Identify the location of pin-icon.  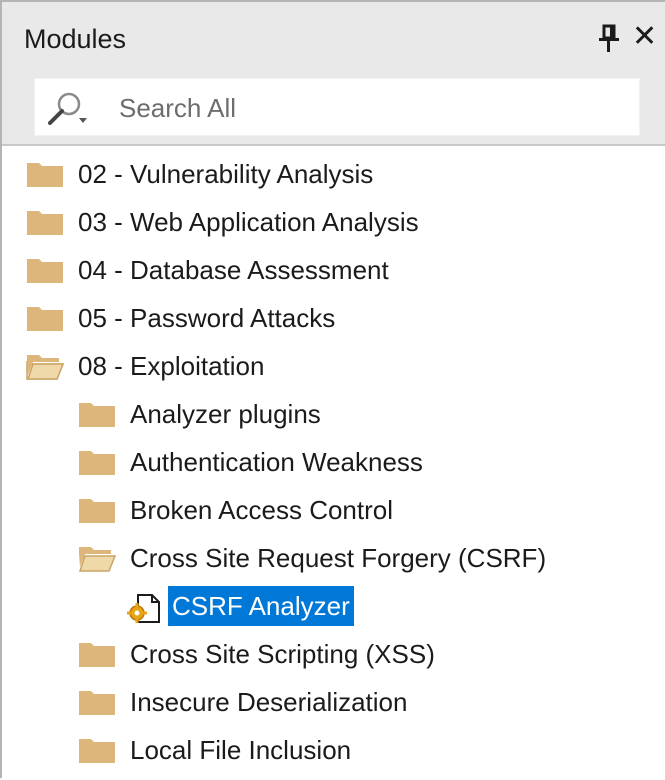
(609, 39).